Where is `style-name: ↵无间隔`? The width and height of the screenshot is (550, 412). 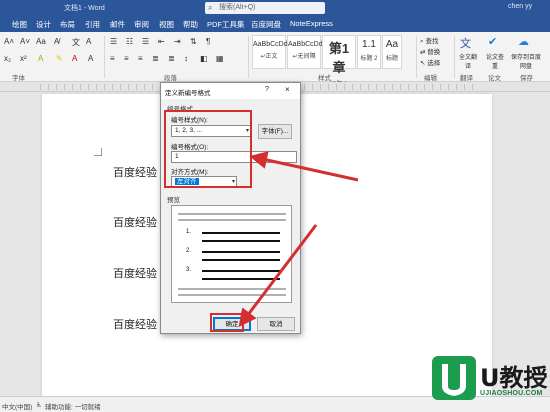
style-name: ↵无间隔 is located at coordinates (304, 57).